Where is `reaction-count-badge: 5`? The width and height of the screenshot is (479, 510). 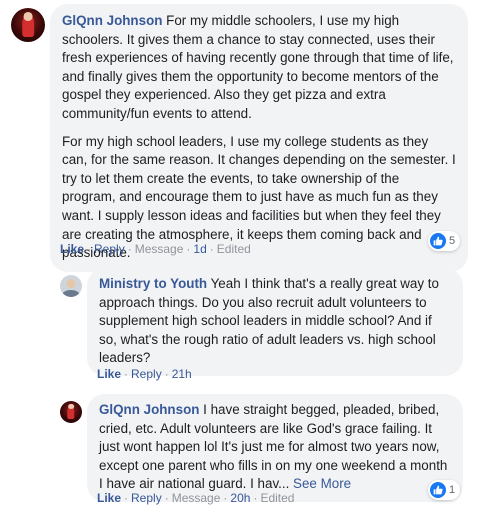 reaction-count-badge: 5 is located at coordinates (444, 241).